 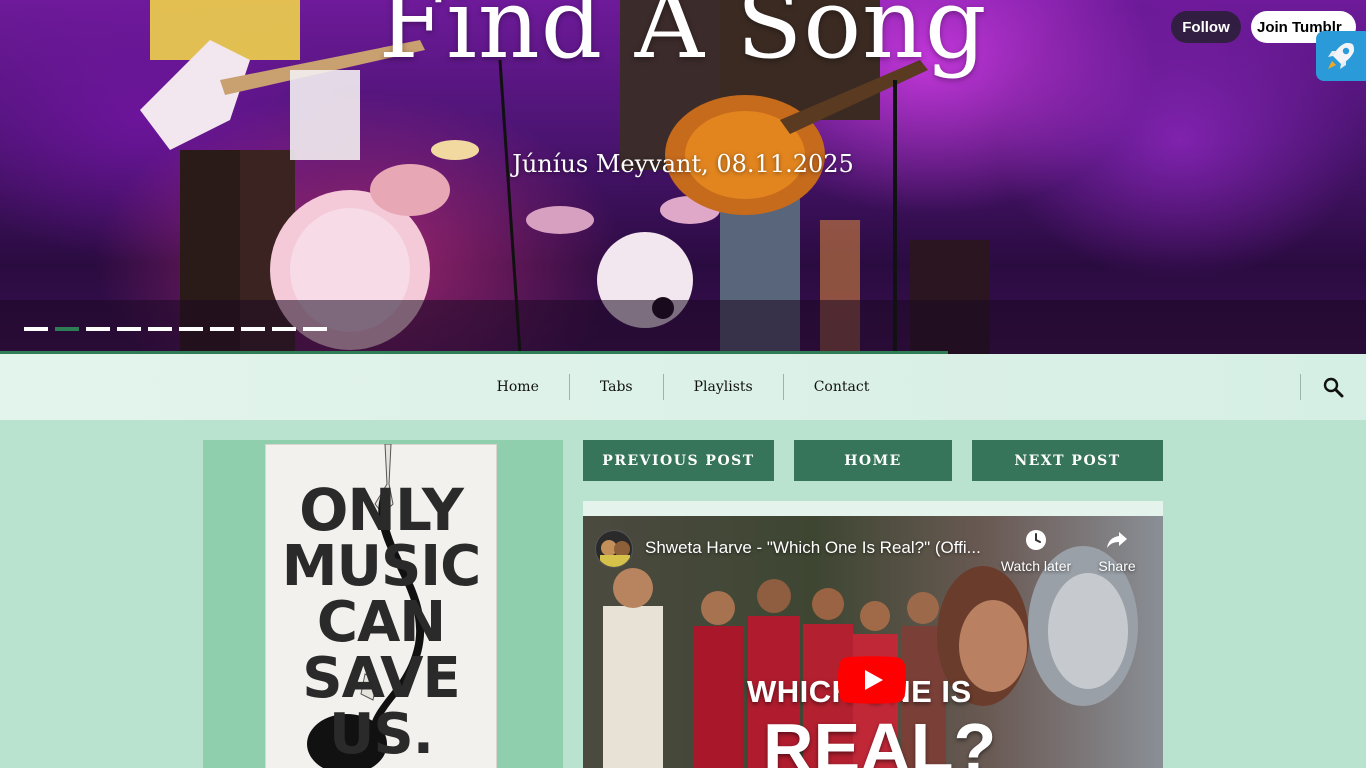 What do you see at coordinates (175, 329) in the screenshot?
I see `slideshow-indicators` at bounding box center [175, 329].